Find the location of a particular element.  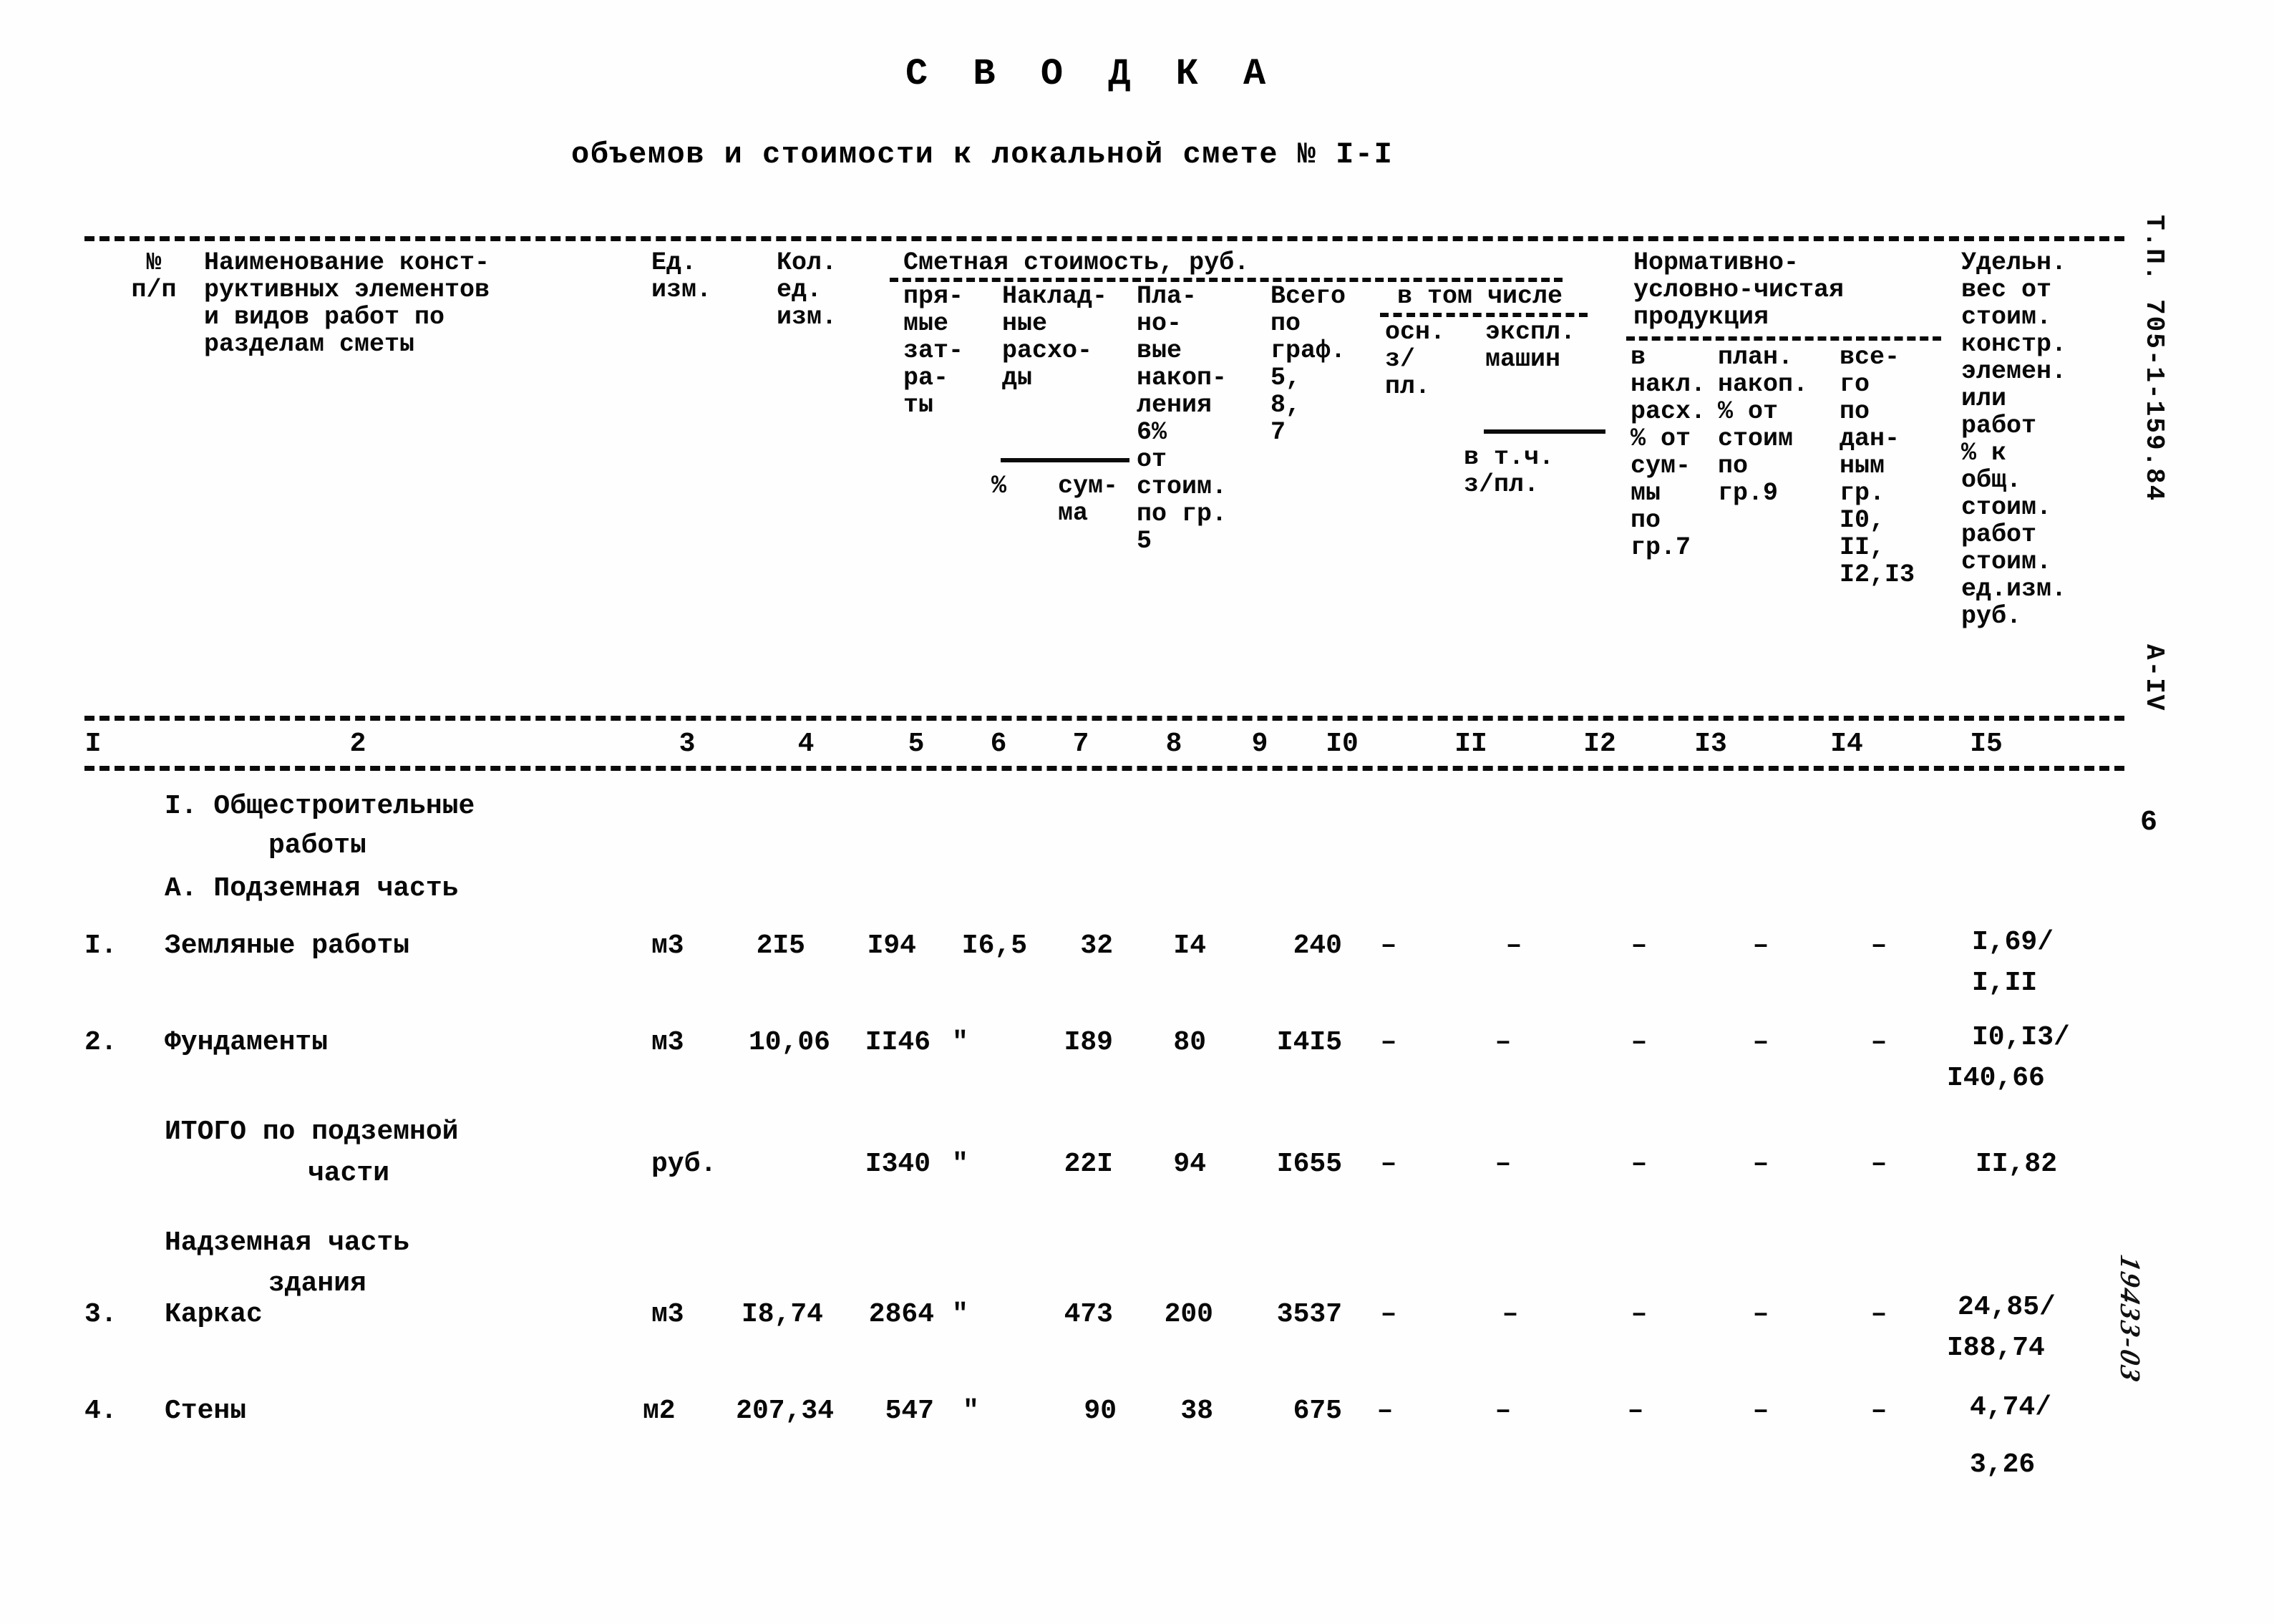

table-row-5-osn-zp: – is located at coordinates (1385, 1411).